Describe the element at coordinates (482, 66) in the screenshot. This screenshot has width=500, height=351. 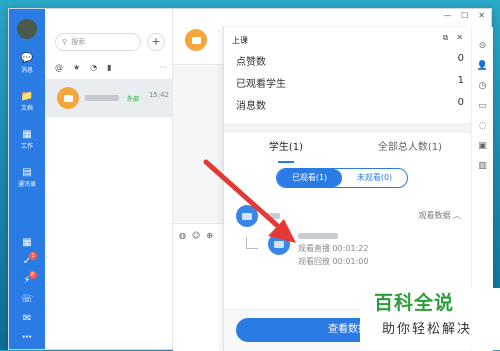
I see `add-member-icon: 👤` at that location.